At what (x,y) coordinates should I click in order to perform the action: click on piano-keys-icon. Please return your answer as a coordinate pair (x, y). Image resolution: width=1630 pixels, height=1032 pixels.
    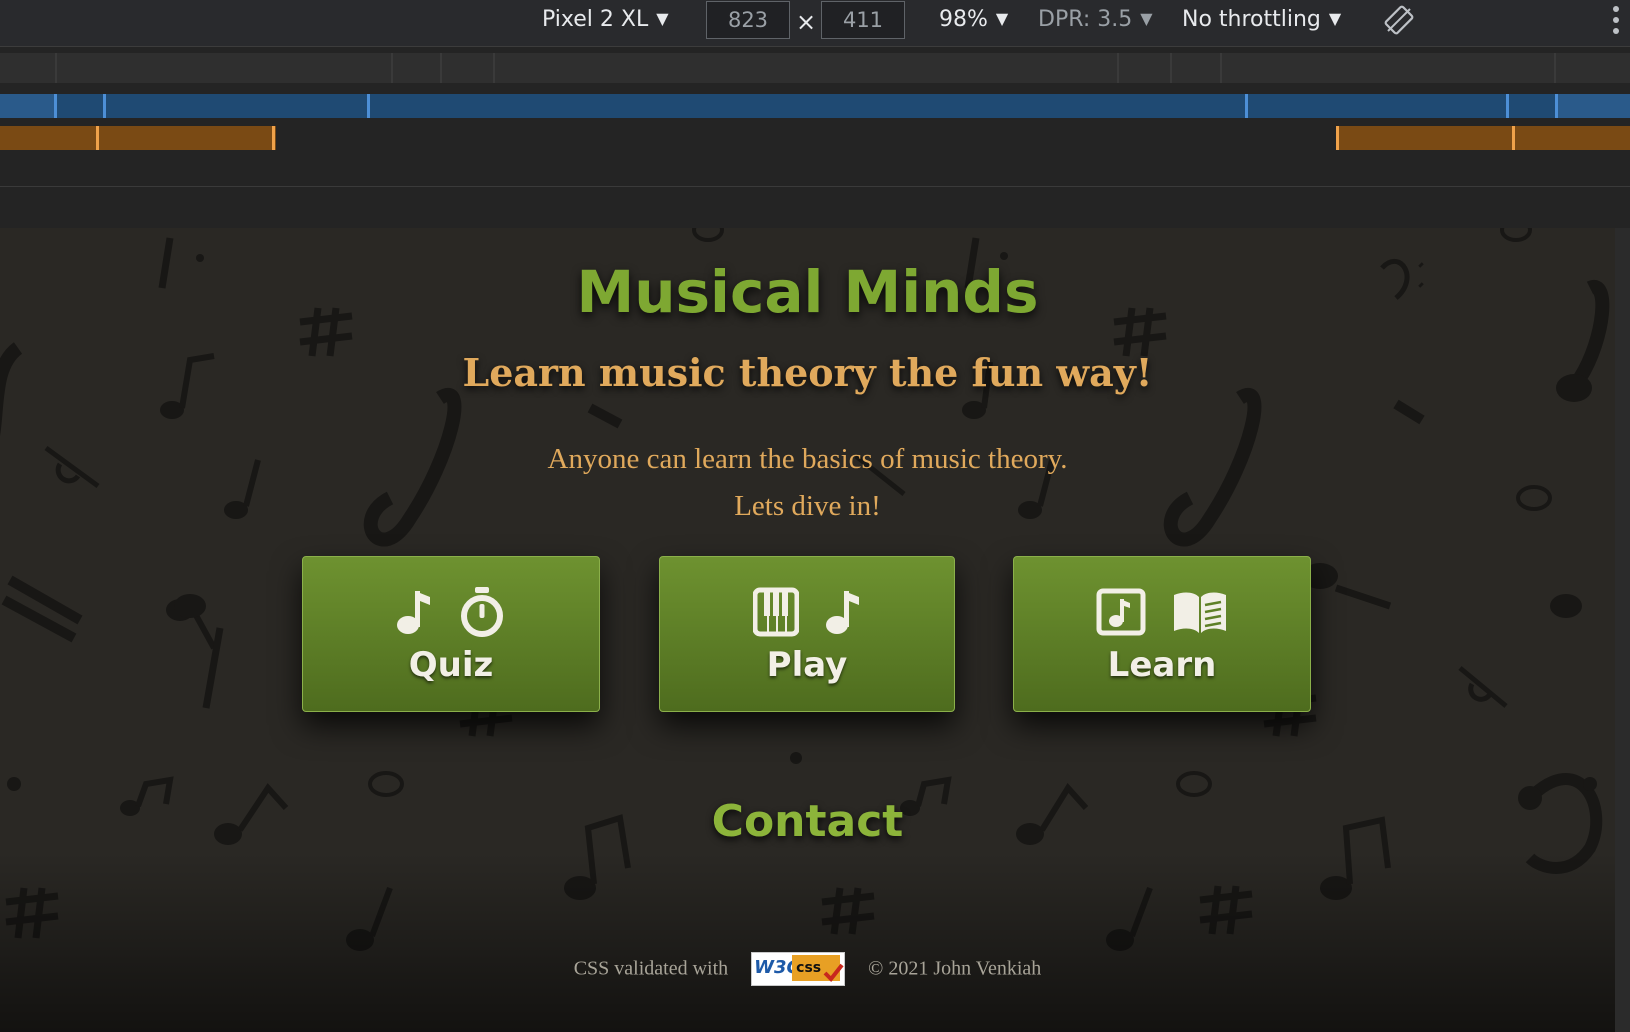
    Looking at the image, I should click on (776, 612).